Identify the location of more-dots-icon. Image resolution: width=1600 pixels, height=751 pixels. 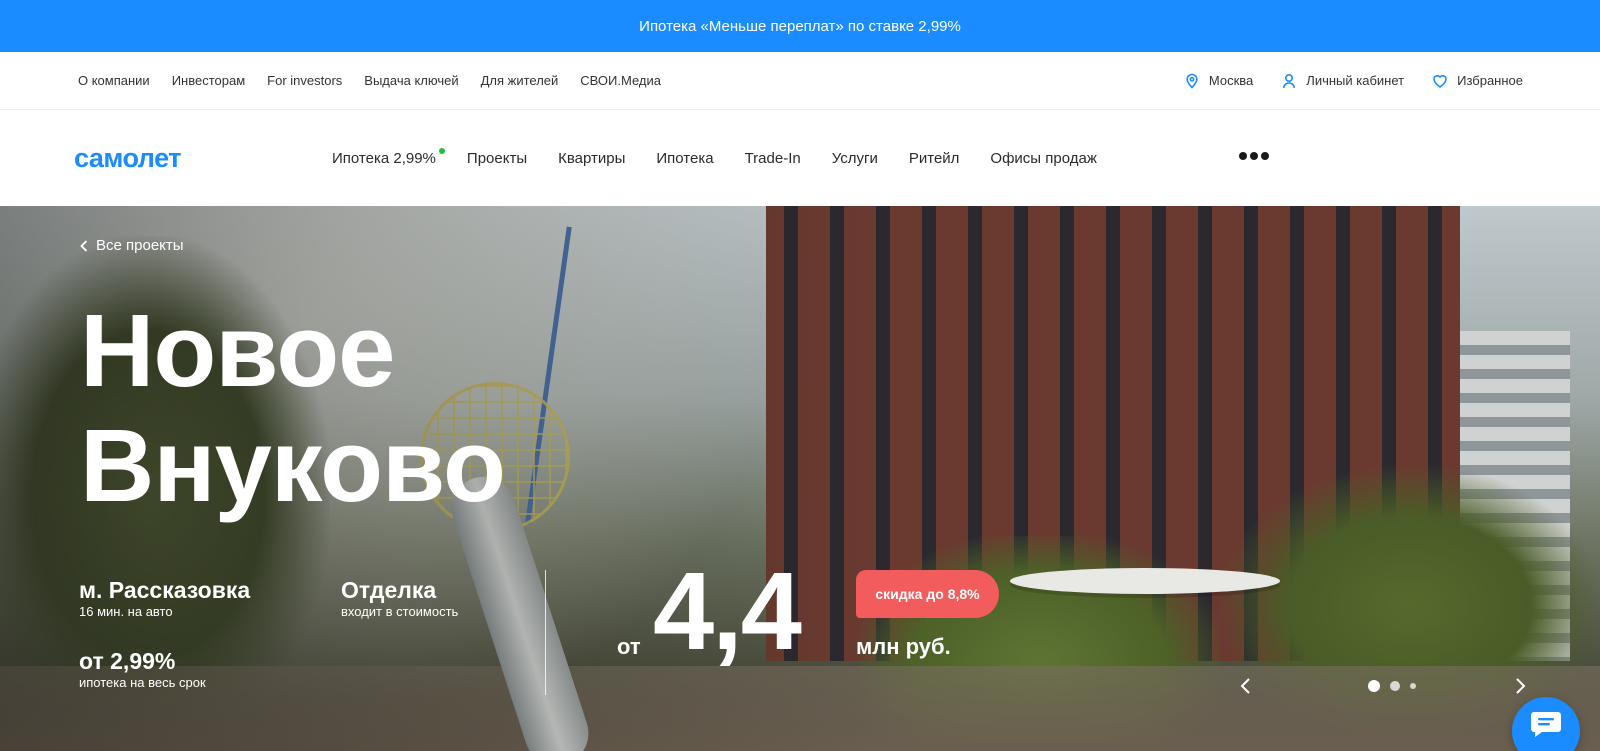
(1254, 156).